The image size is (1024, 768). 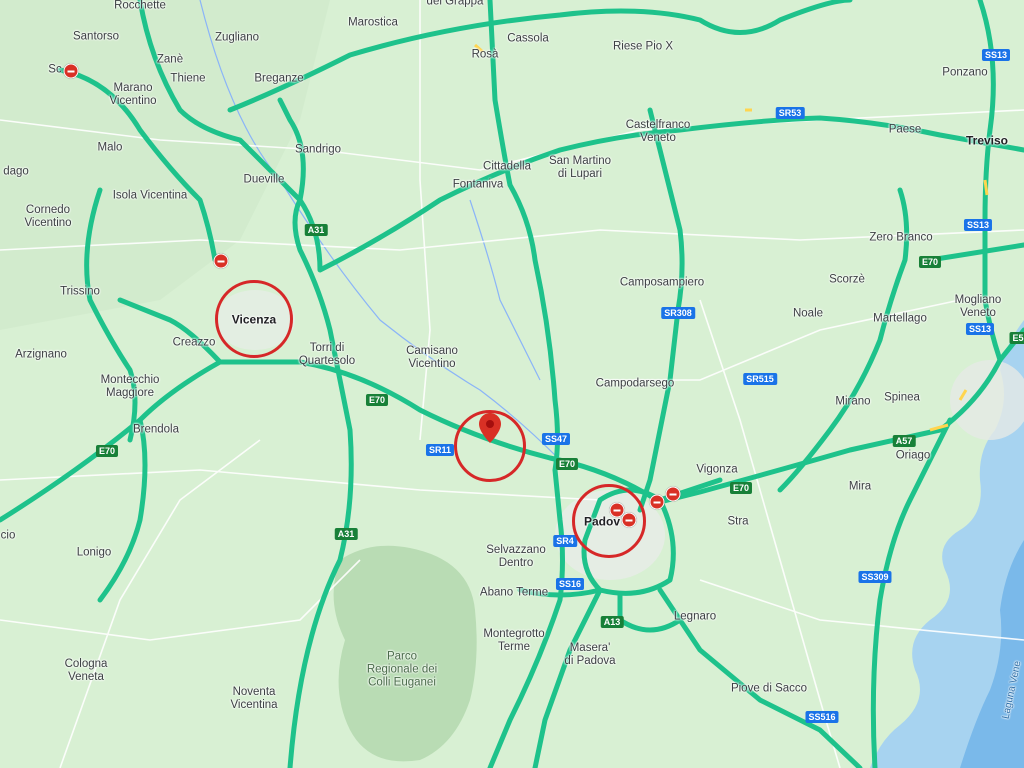 I want to click on place-label: Campodarsego, so click(x=635, y=384).